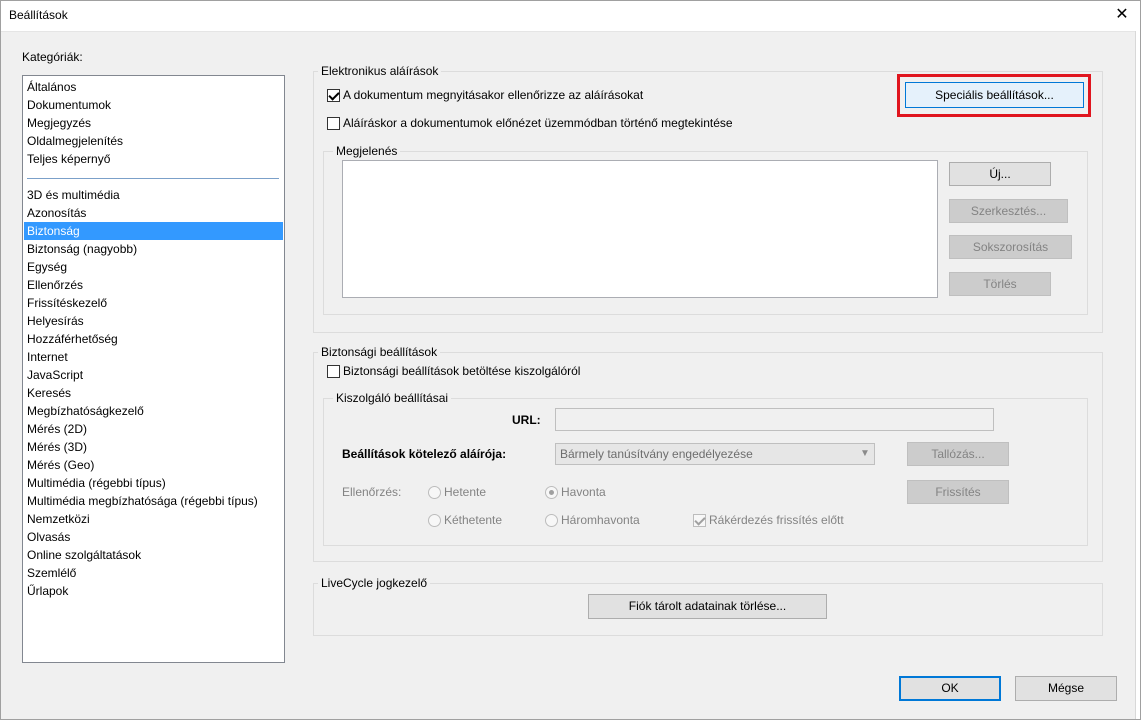  What do you see at coordinates (367, 151) in the screenshot?
I see `appearance-group-title: Megjelenés` at bounding box center [367, 151].